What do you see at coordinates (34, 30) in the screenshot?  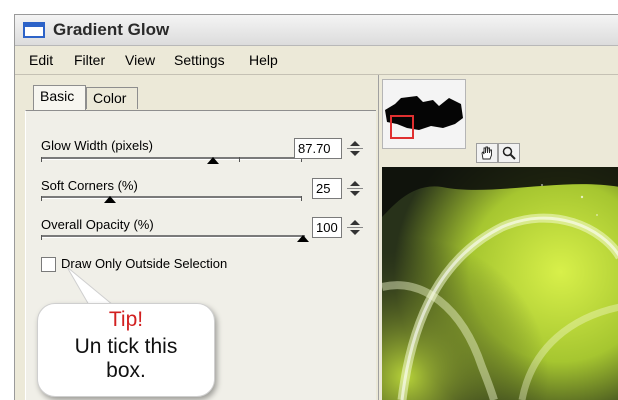 I see `window-icon` at bounding box center [34, 30].